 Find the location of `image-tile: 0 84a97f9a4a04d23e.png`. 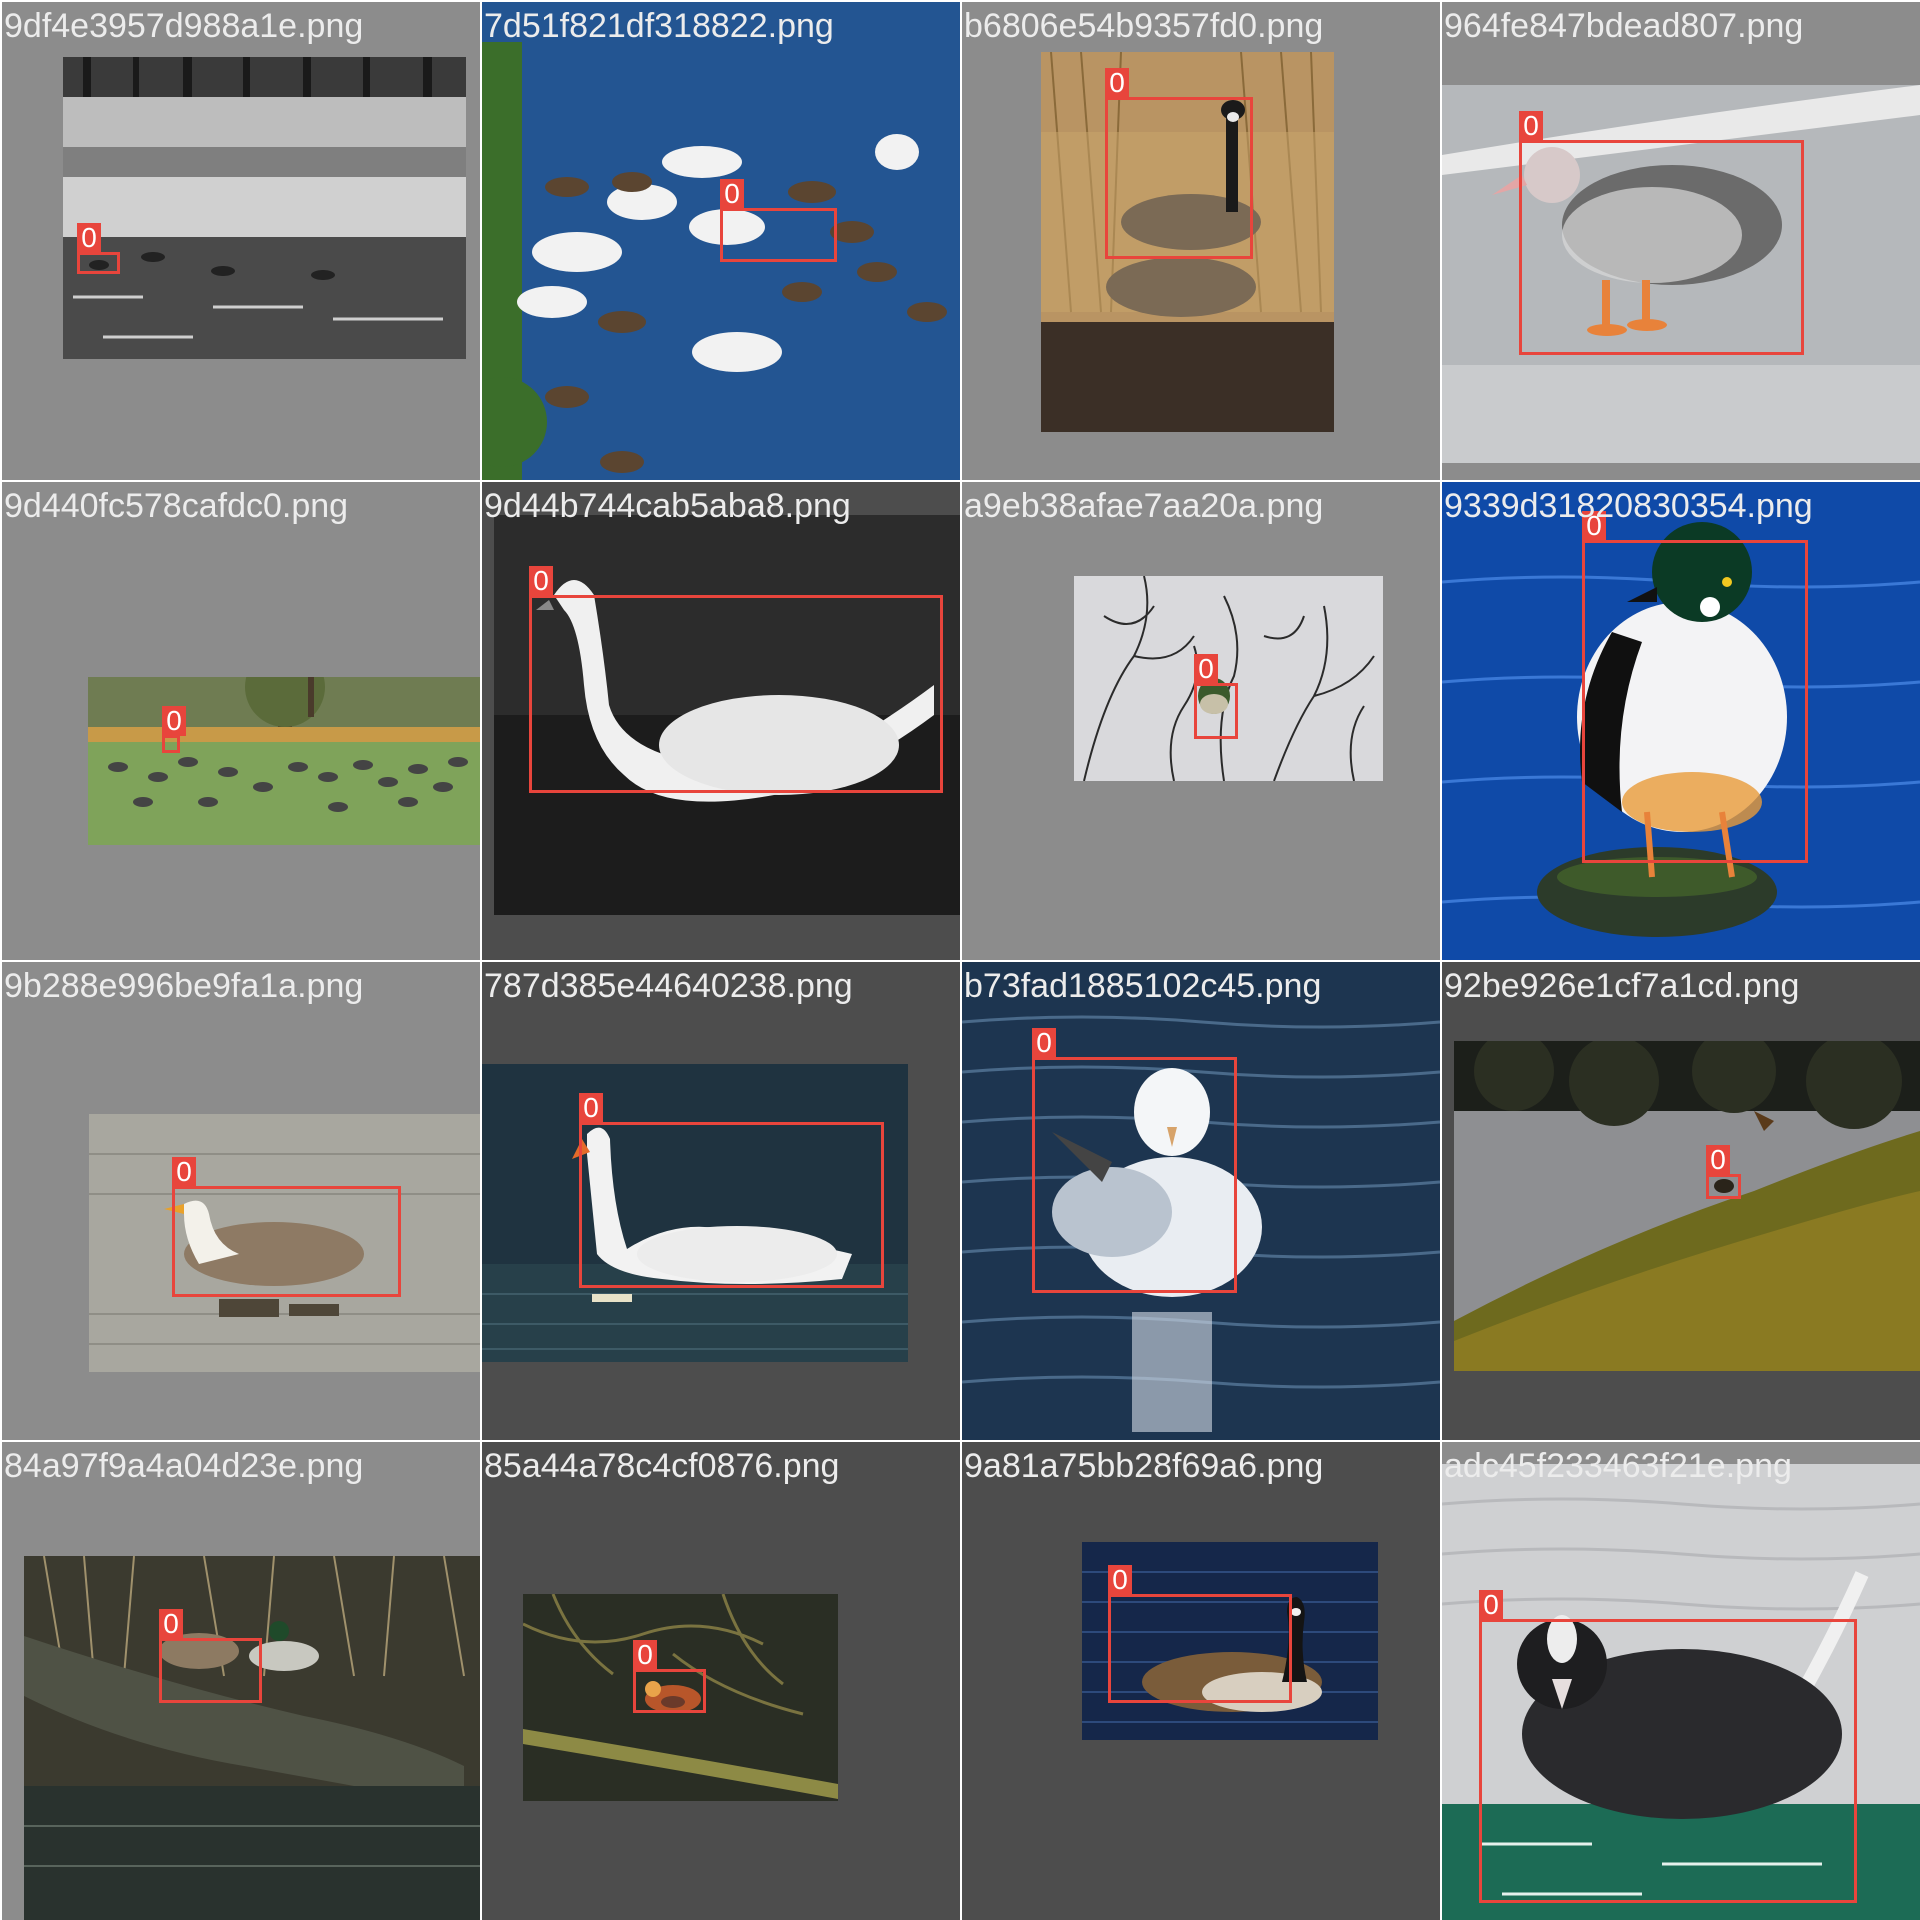

image-tile: 0 84a97f9a4a04d23e.png is located at coordinates (241, 1681).